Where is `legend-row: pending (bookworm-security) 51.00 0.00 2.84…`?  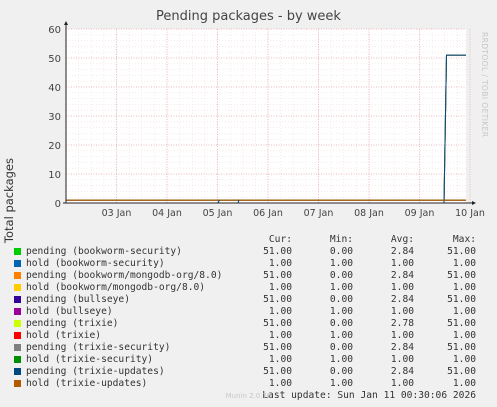
legend-row: pending (bookworm-security) 51.00 0.00 2.84… is located at coordinates (252, 252).